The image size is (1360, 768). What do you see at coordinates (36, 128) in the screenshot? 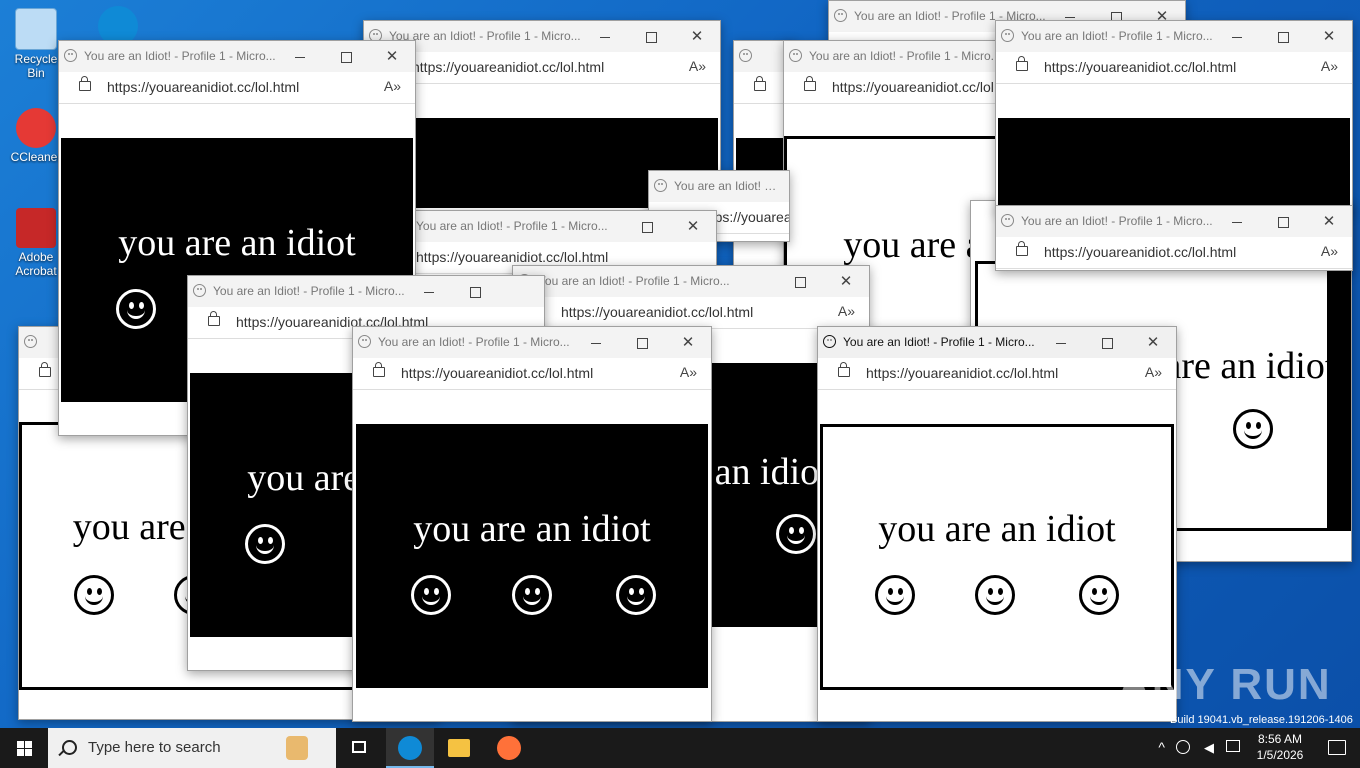
I see `ccleaner-icon` at bounding box center [36, 128].